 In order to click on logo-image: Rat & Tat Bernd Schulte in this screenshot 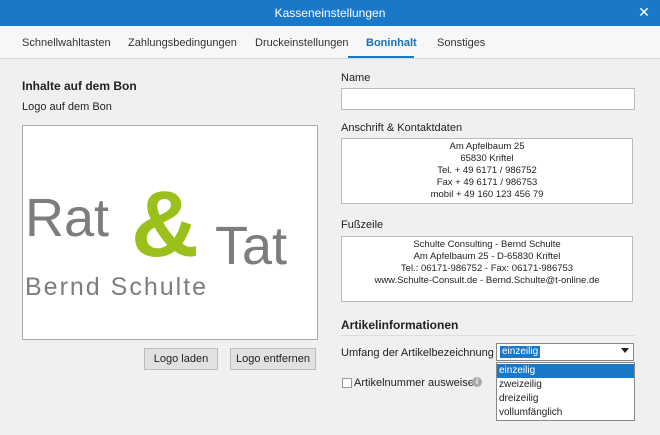, I will do `click(156, 236)`.